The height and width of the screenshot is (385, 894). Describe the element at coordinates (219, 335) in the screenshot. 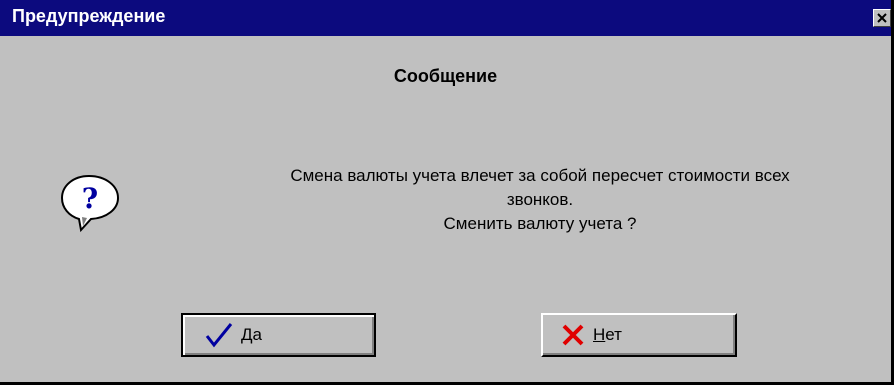

I see `checkmark-icon` at that location.